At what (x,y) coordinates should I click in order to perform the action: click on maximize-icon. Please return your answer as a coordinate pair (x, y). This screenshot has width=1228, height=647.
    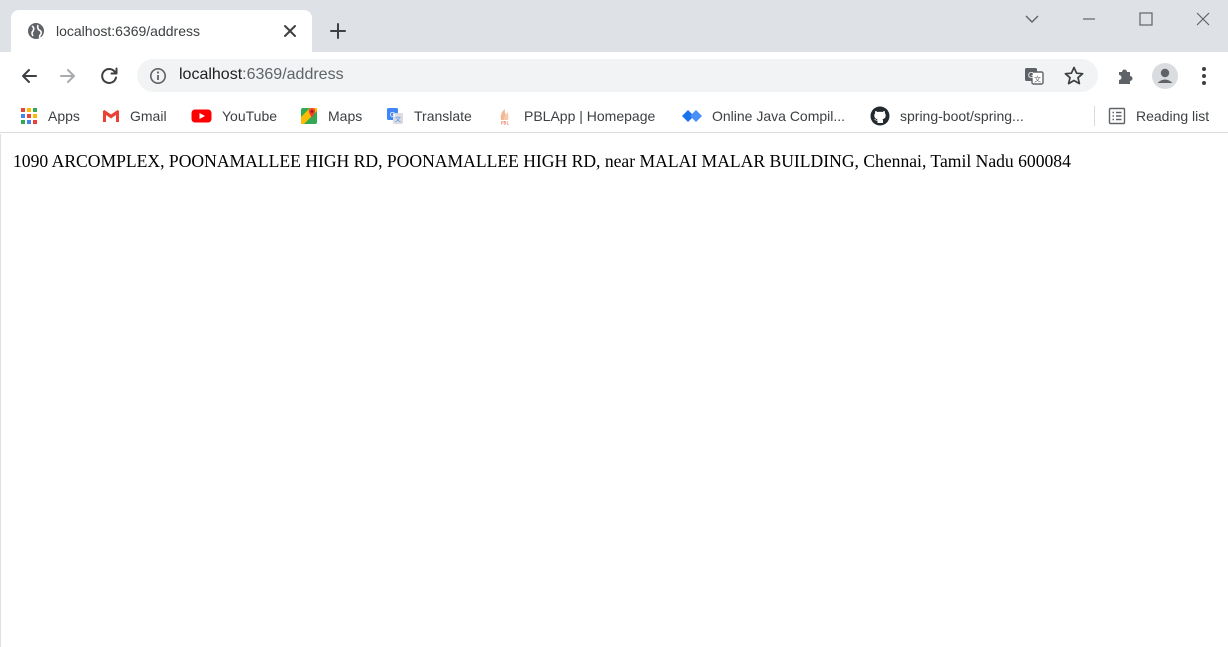
    Looking at the image, I should click on (1146, 19).